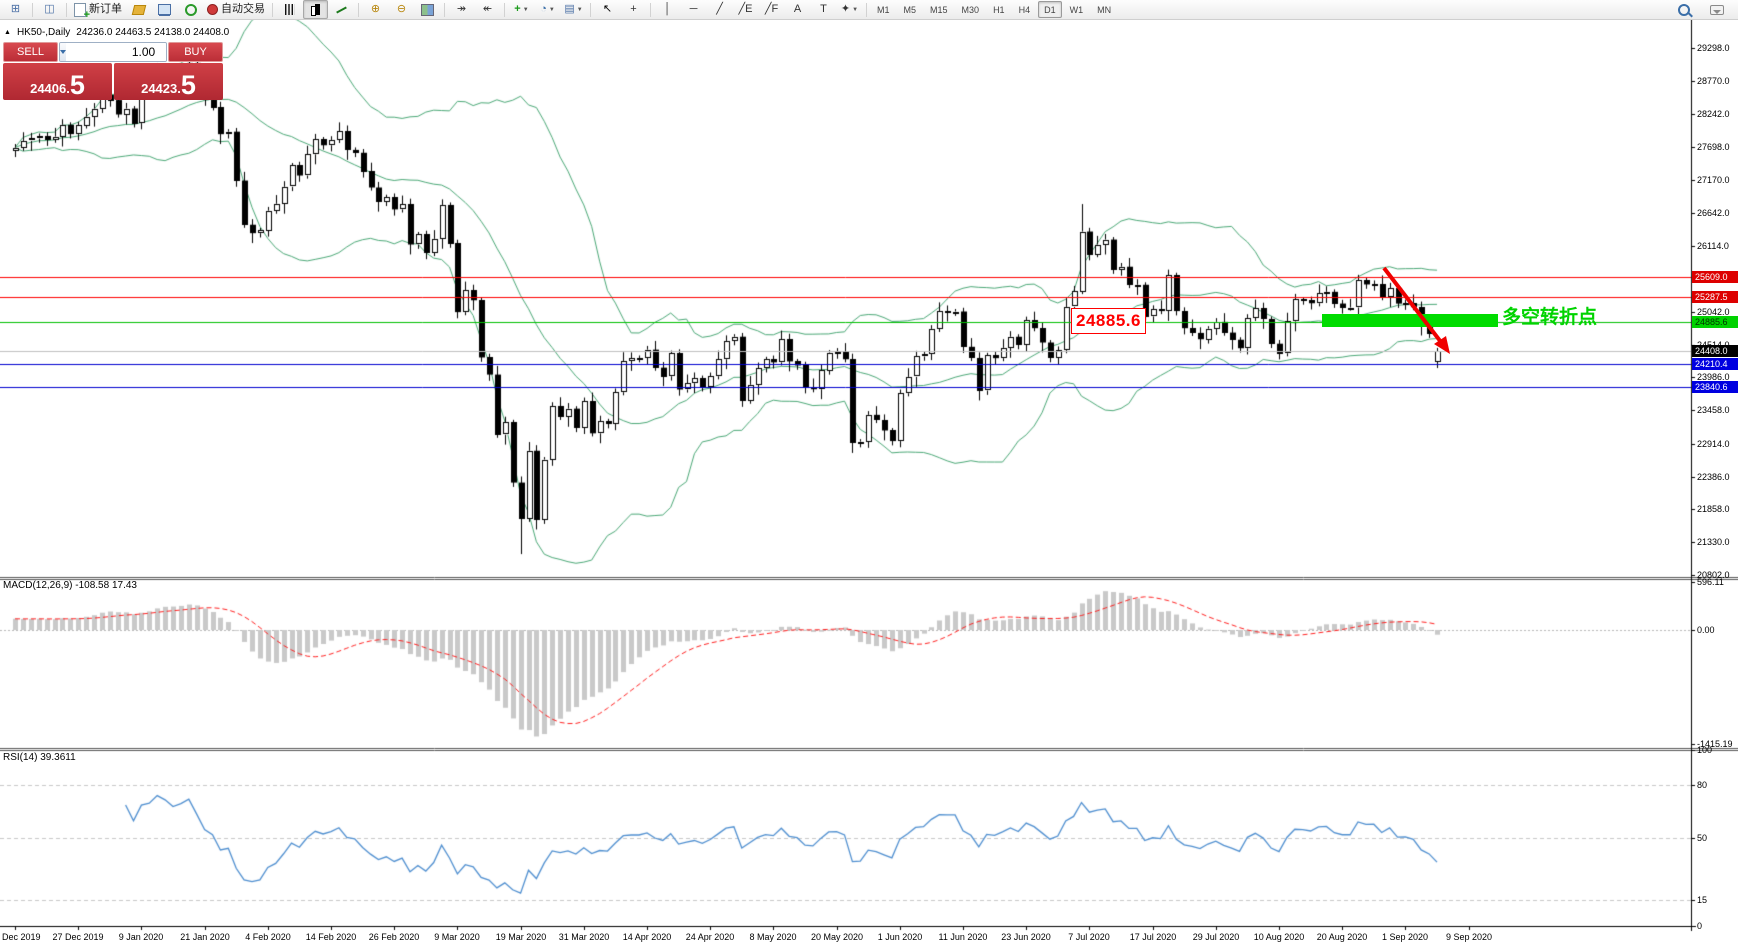 The height and width of the screenshot is (945, 1738). I want to click on timeframe-m5-button: M5, so click(910, 9).